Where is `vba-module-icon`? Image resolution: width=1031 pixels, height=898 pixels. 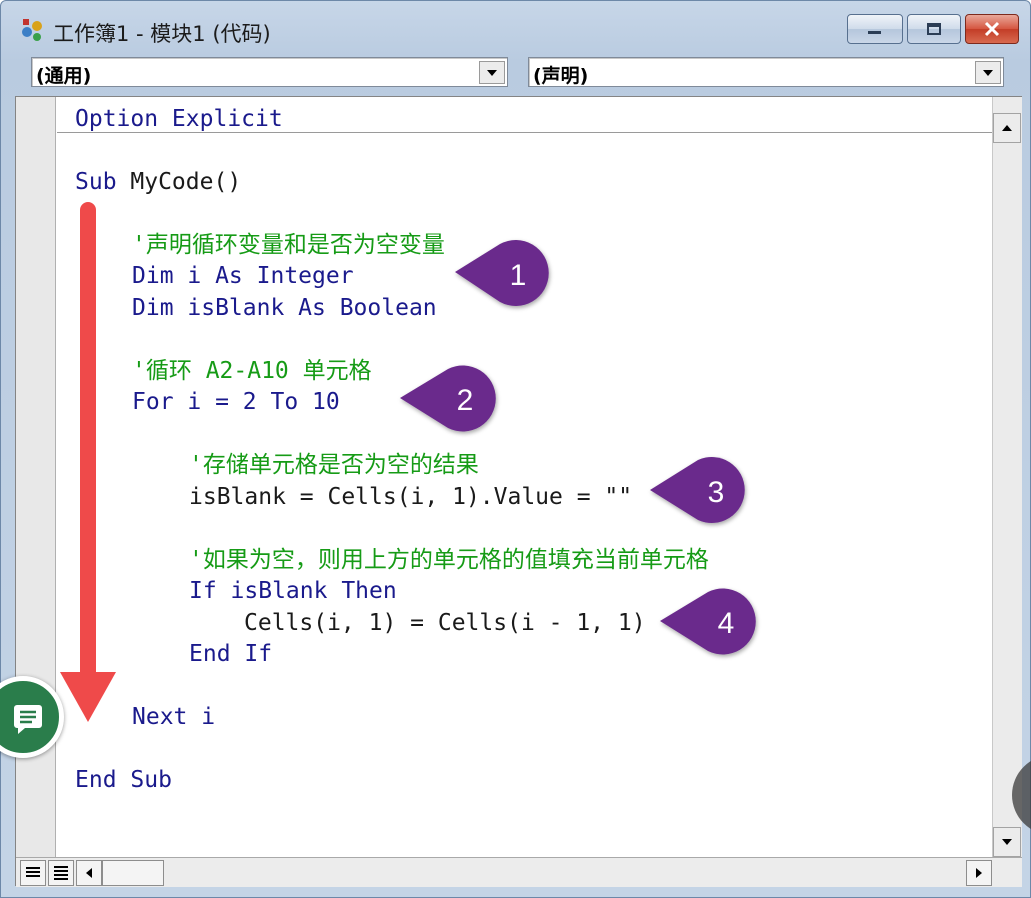 vba-module-icon is located at coordinates (32, 30).